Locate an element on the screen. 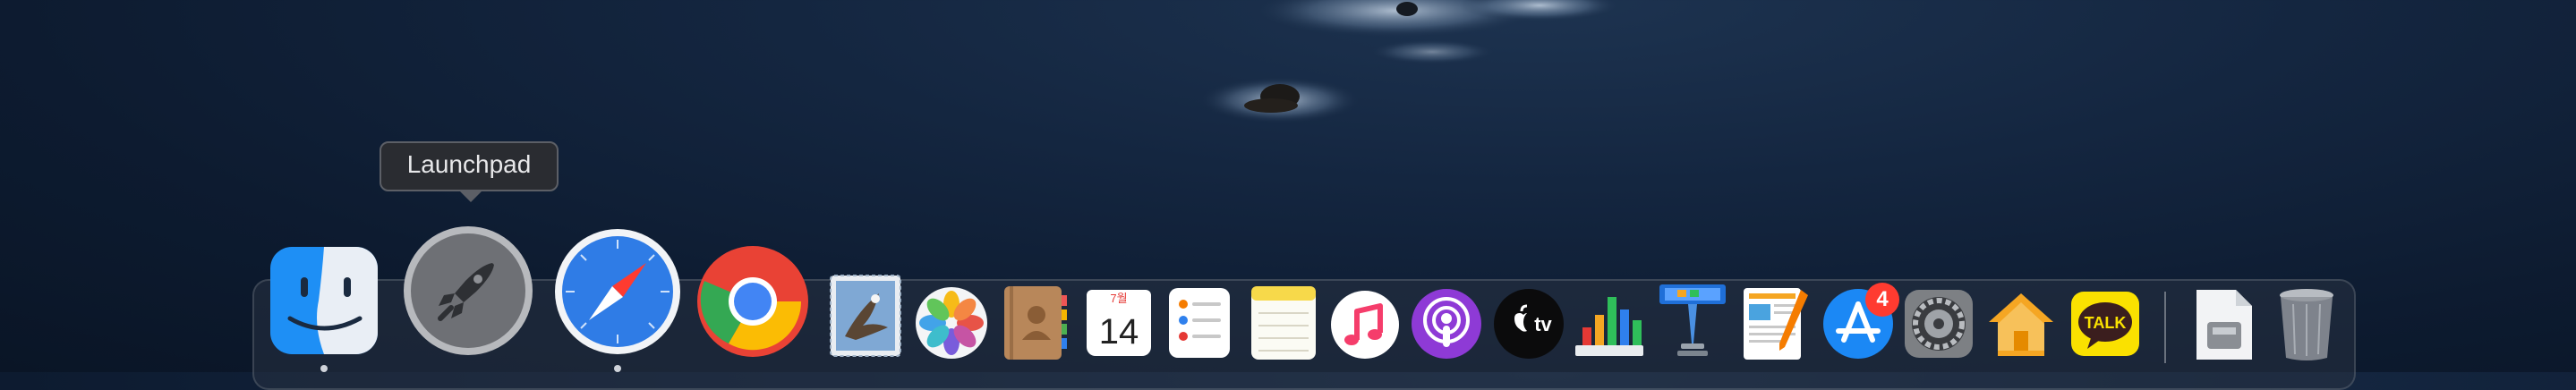  dock-separator is located at coordinates (2165, 327).